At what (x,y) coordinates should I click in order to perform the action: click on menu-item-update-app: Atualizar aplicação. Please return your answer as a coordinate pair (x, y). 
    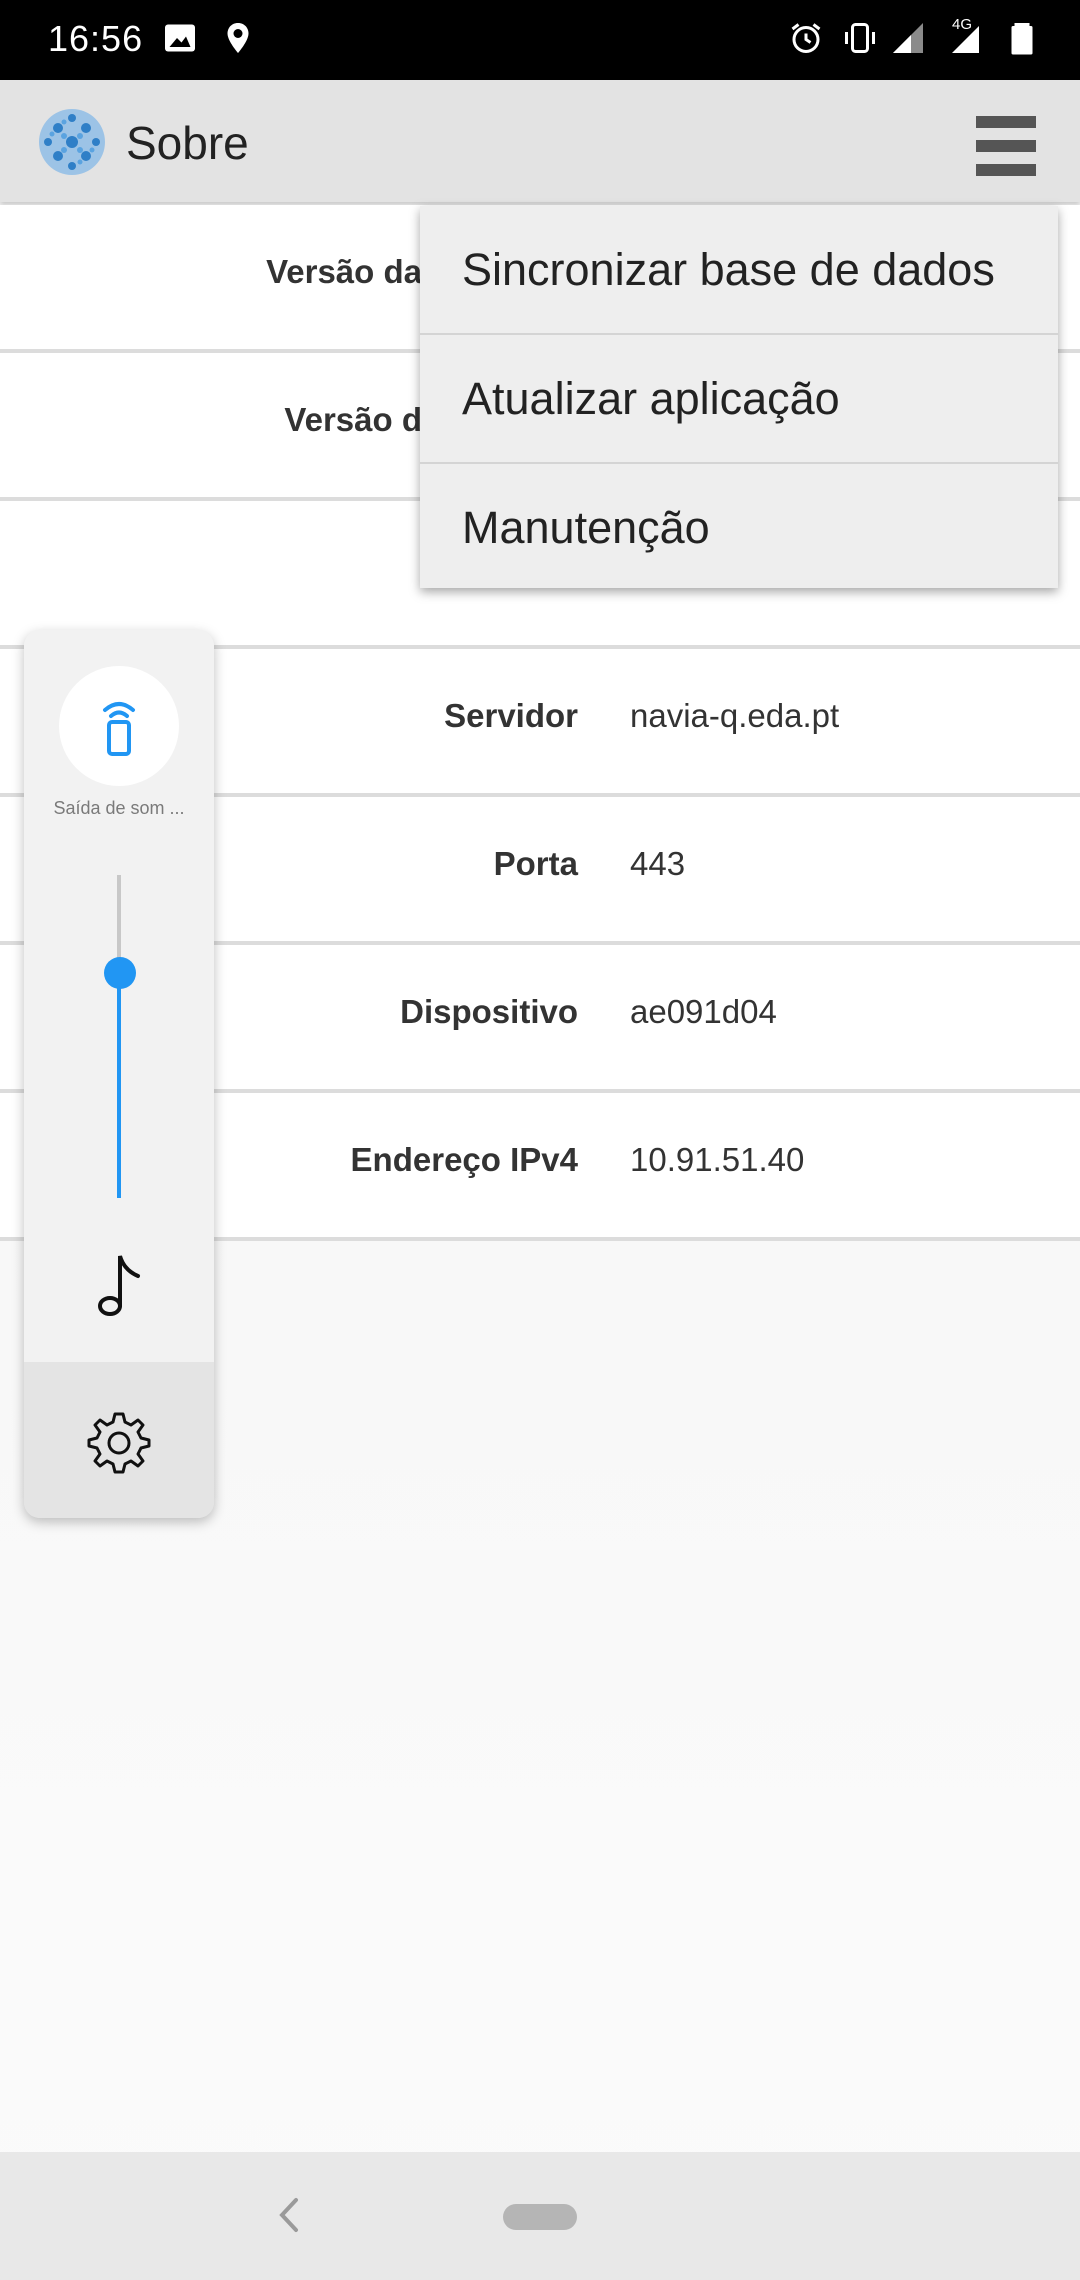
    Looking at the image, I should click on (739, 399).